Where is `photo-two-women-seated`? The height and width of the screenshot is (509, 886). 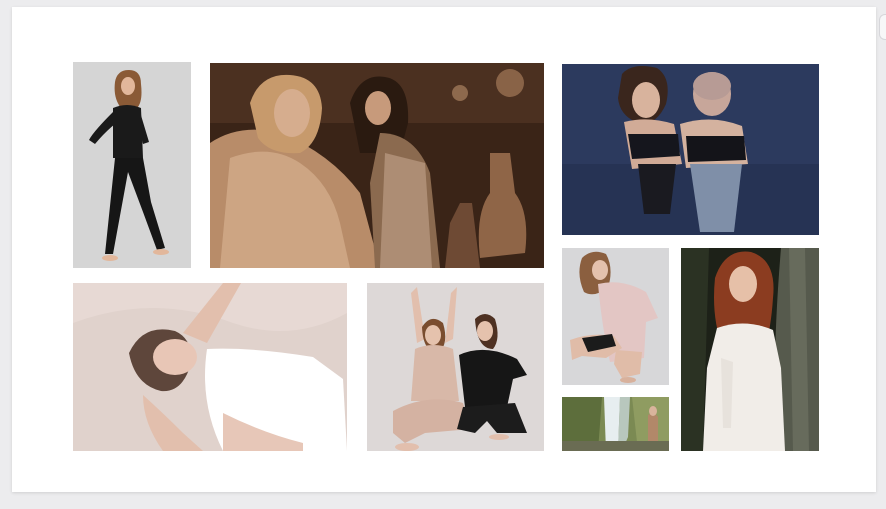
photo-two-women-seated is located at coordinates (455, 367).